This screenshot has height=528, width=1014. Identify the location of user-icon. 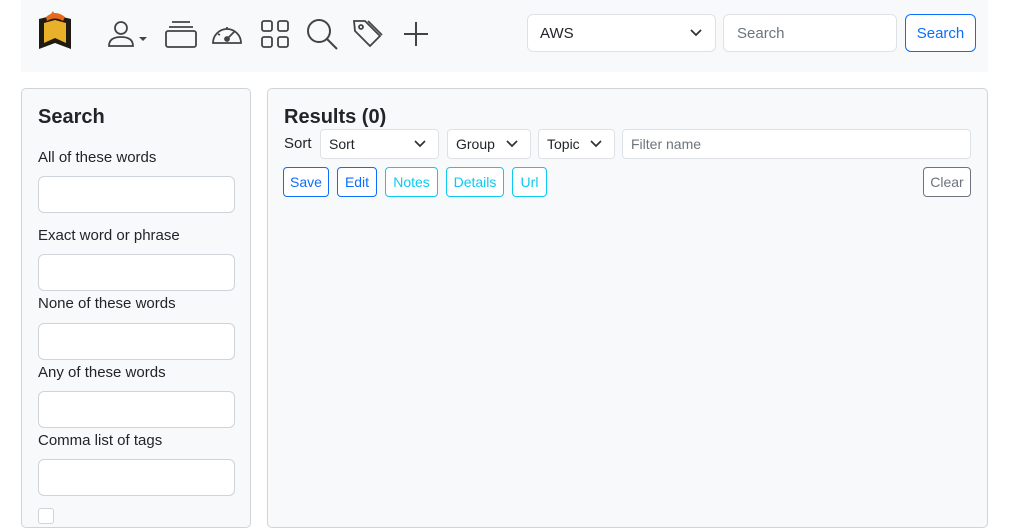
(121, 34).